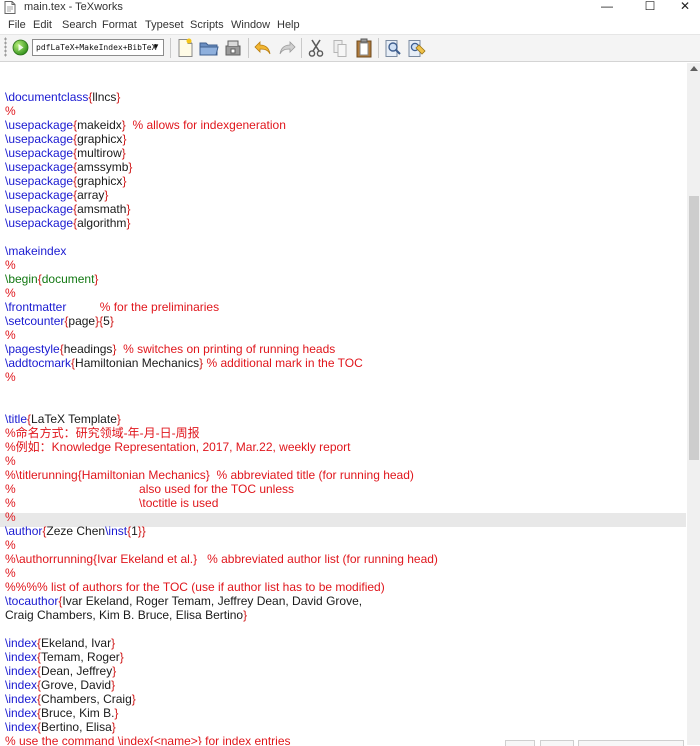 This screenshot has width=700, height=746. I want to click on code-line: \title{LaTeX Template}, so click(221, 419).